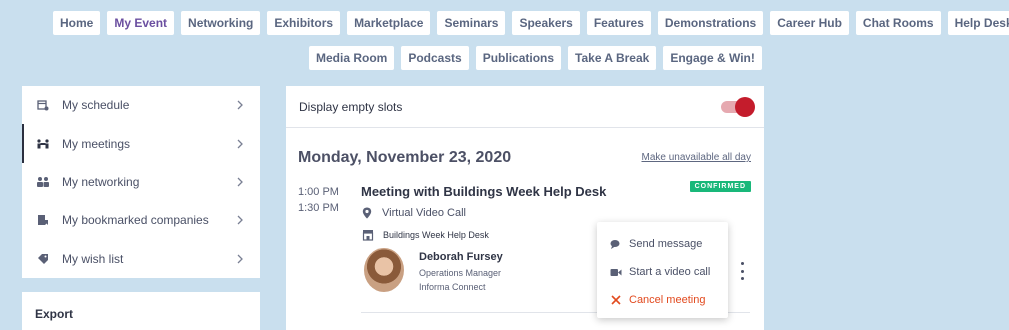  Describe the element at coordinates (389, 23) in the screenshot. I see `nav-marketplace: Marketplace` at that location.